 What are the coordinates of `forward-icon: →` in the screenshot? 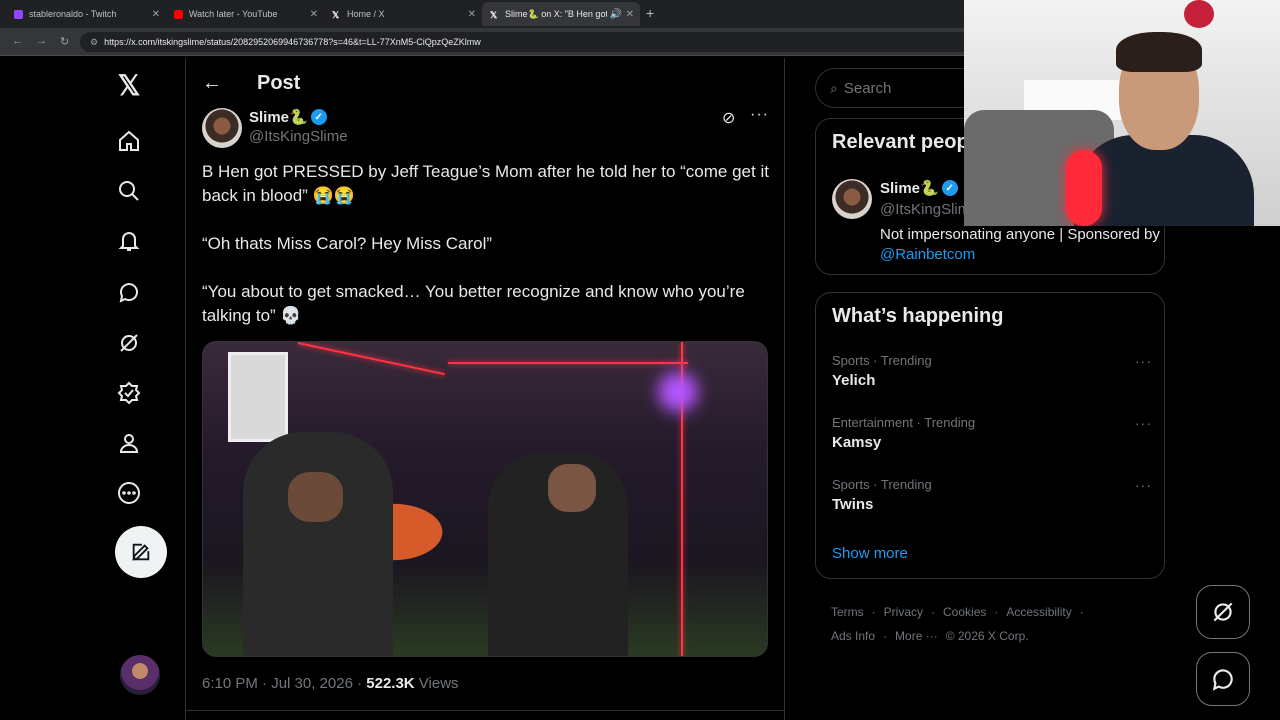 It's located at (41, 41).